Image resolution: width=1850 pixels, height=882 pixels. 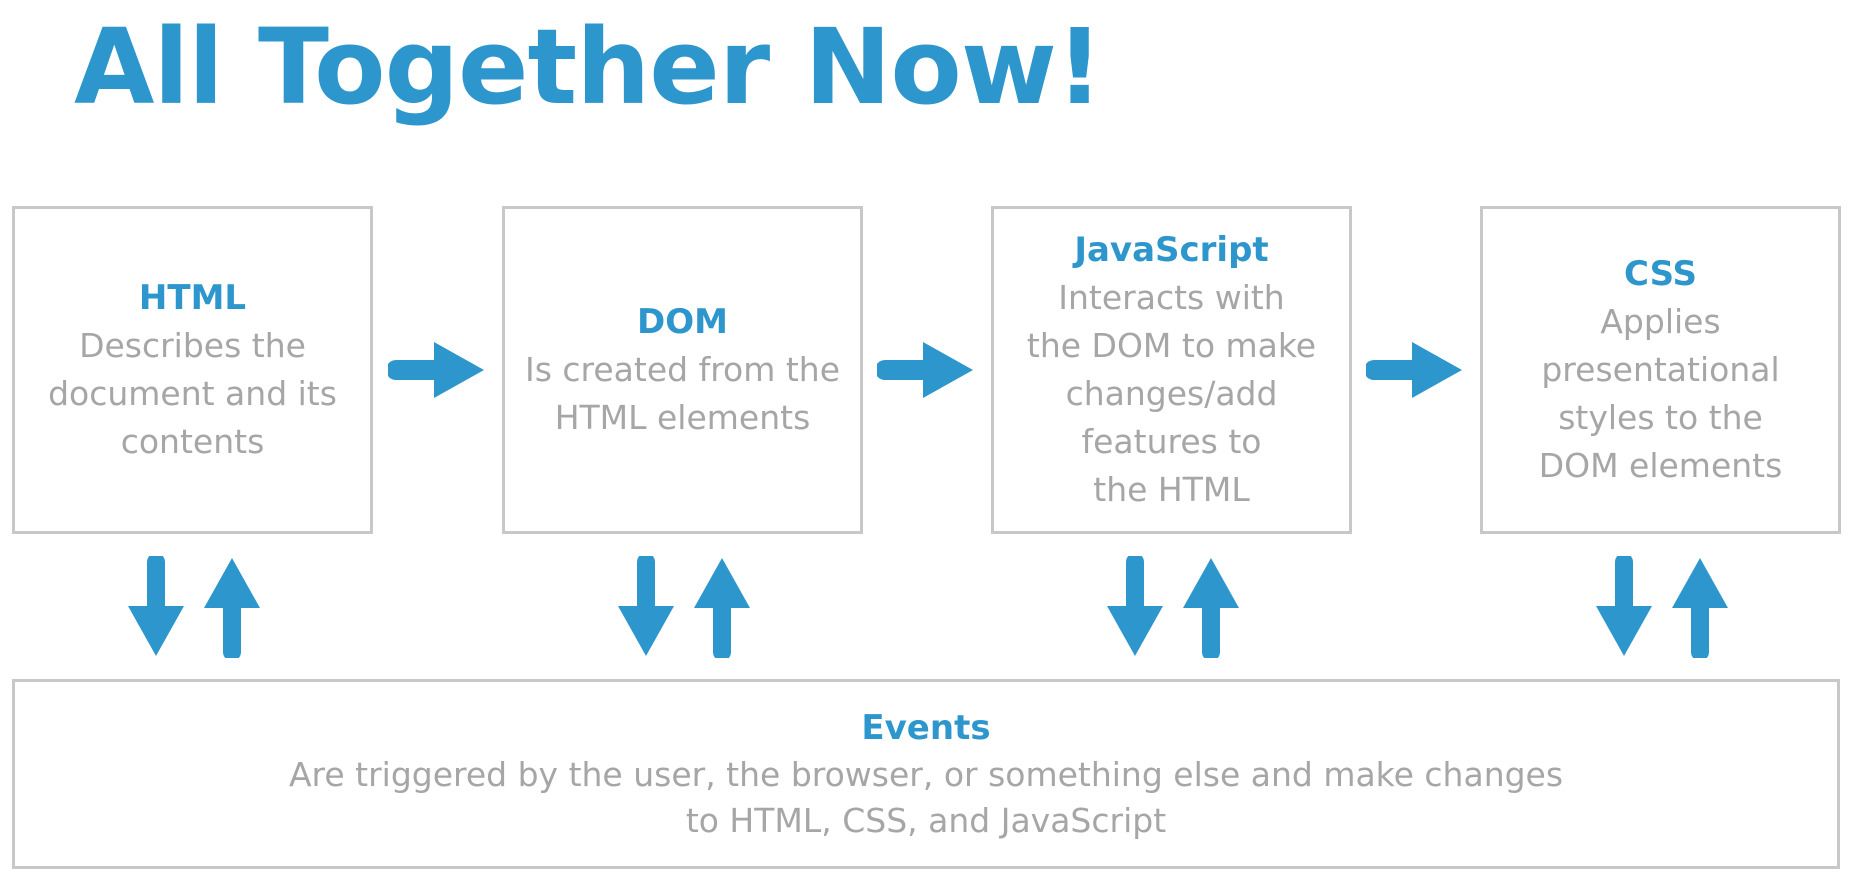 What do you see at coordinates (682, 322) in the screenshot?
I see `box-heading-dom: DOM` at bounding box center [682, 322].